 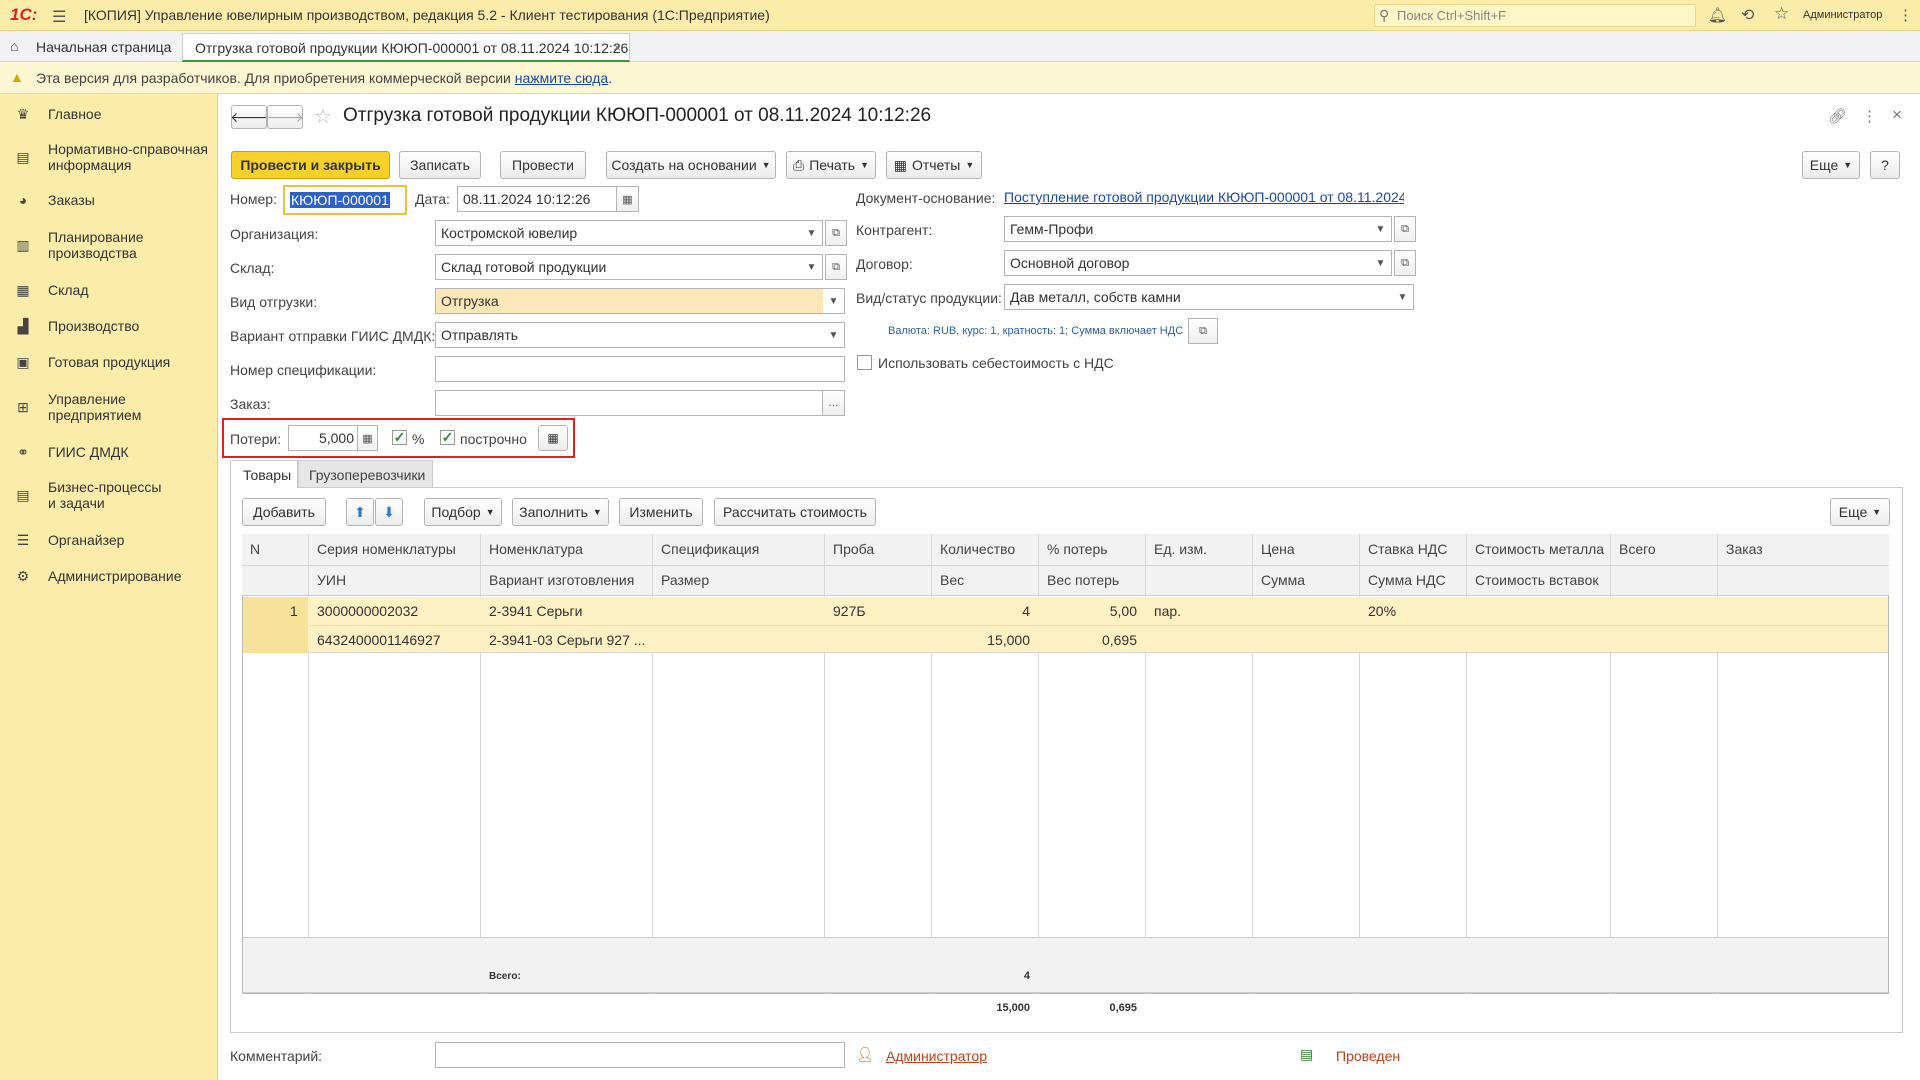 What do you see at coordinates (834, 335) in the screenshot?
I see `giis-dropdown-icon: ▼` at bounding box center [834, 335].